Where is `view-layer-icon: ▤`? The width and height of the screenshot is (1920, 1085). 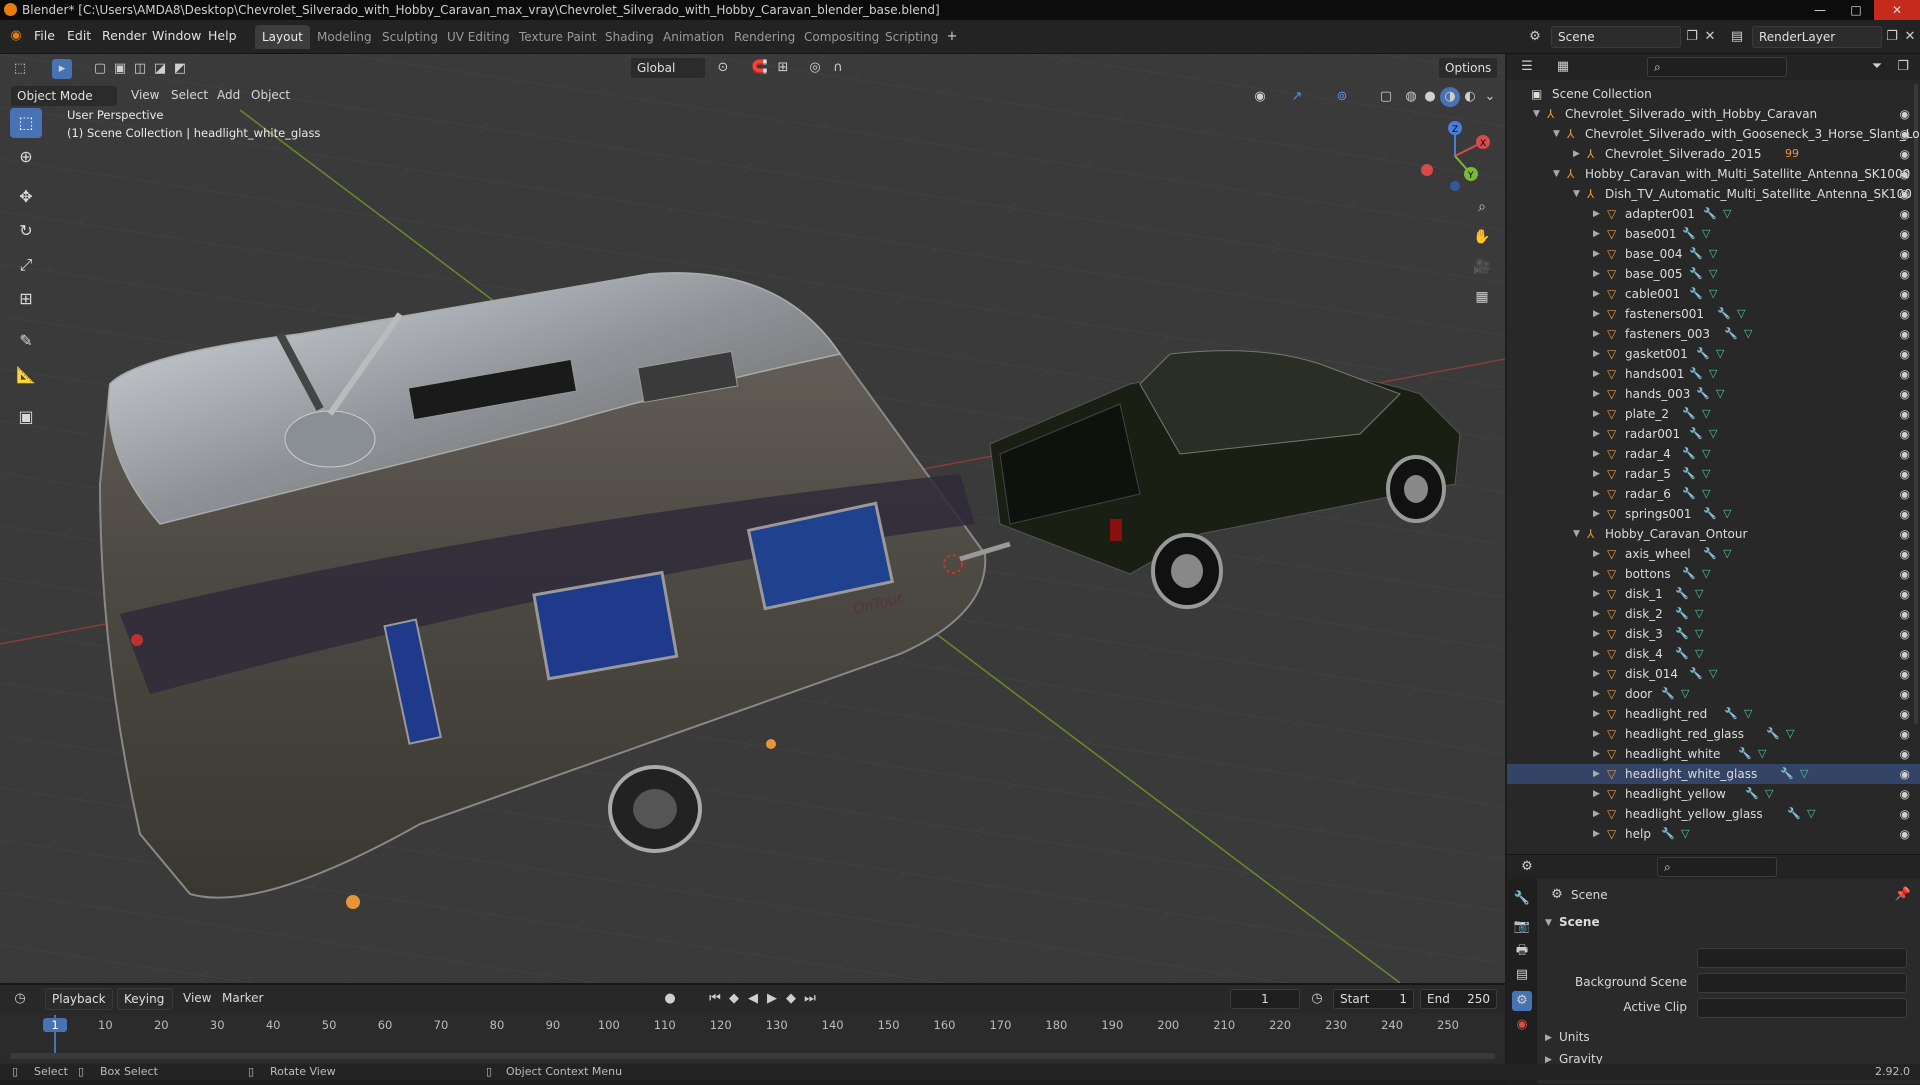 view-layer-icon: ▤ is located at coordinates (1737, 37).